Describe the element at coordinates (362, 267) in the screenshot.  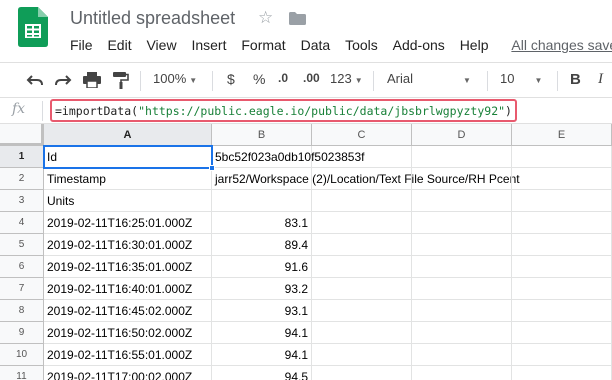
I see `cell-c6` at that location.